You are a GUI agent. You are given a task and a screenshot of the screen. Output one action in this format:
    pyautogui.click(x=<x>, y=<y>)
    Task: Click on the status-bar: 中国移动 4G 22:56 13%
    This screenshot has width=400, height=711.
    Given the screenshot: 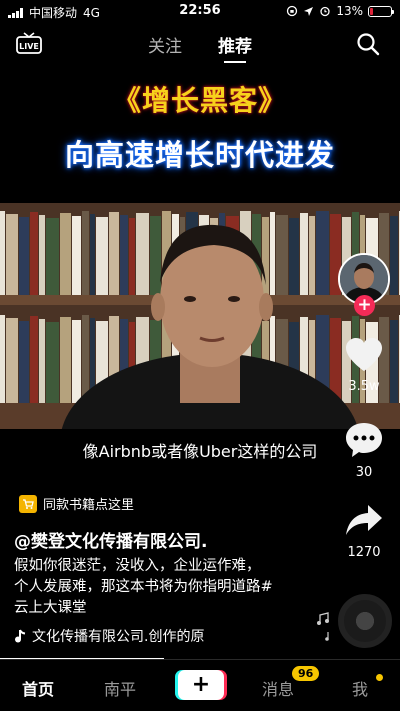 What is the action you would take?
    pyautogui.click(x=200, y=11)
    